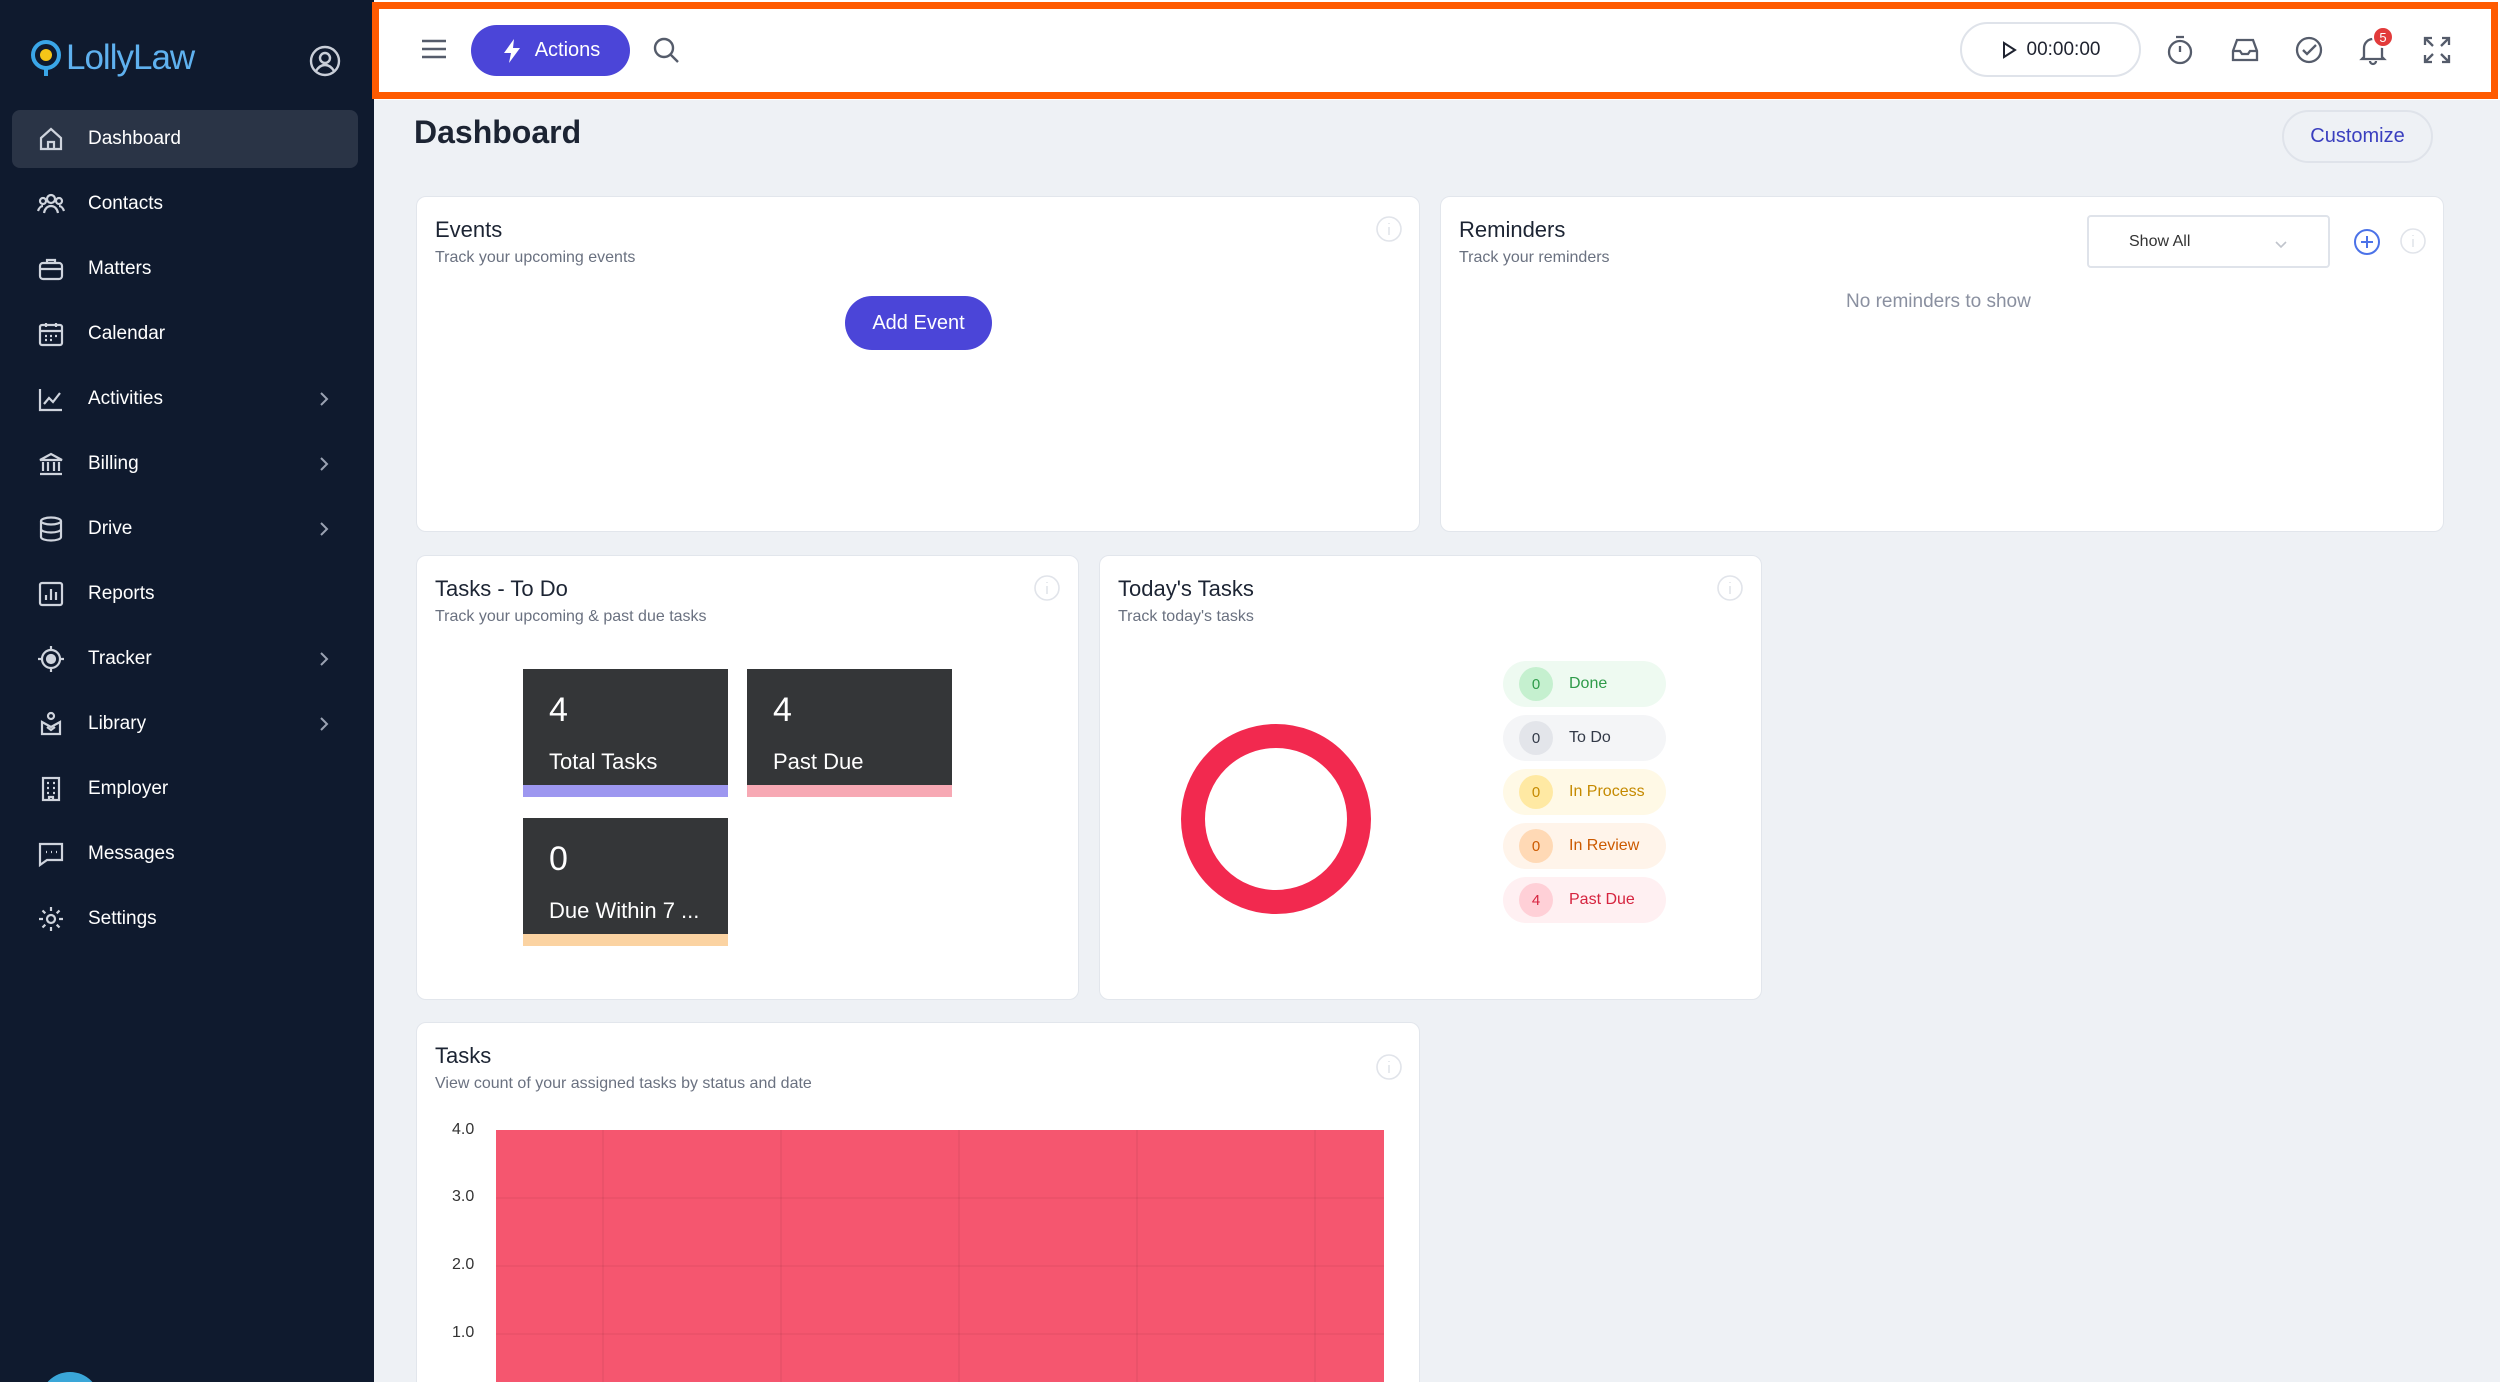  What do you see at coordinates (571, 616) in the screenshot?
I see `tasks-todo-subtitle: Track your upcoming & past due tasks` at bounding box center [571, 616].